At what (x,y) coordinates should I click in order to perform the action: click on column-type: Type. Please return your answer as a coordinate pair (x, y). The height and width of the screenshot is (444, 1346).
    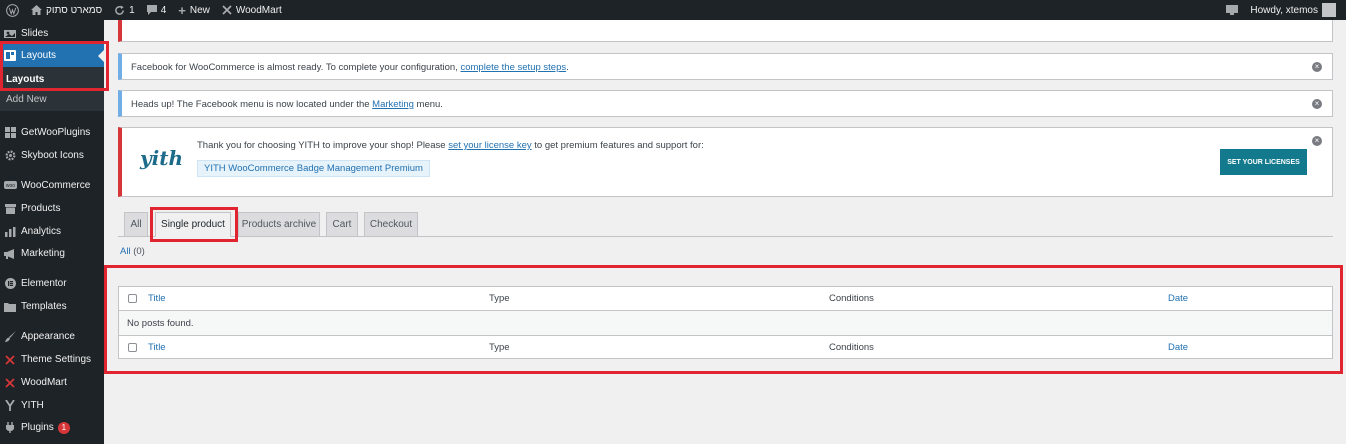
    Looking at the image, I should click on (499, 298).